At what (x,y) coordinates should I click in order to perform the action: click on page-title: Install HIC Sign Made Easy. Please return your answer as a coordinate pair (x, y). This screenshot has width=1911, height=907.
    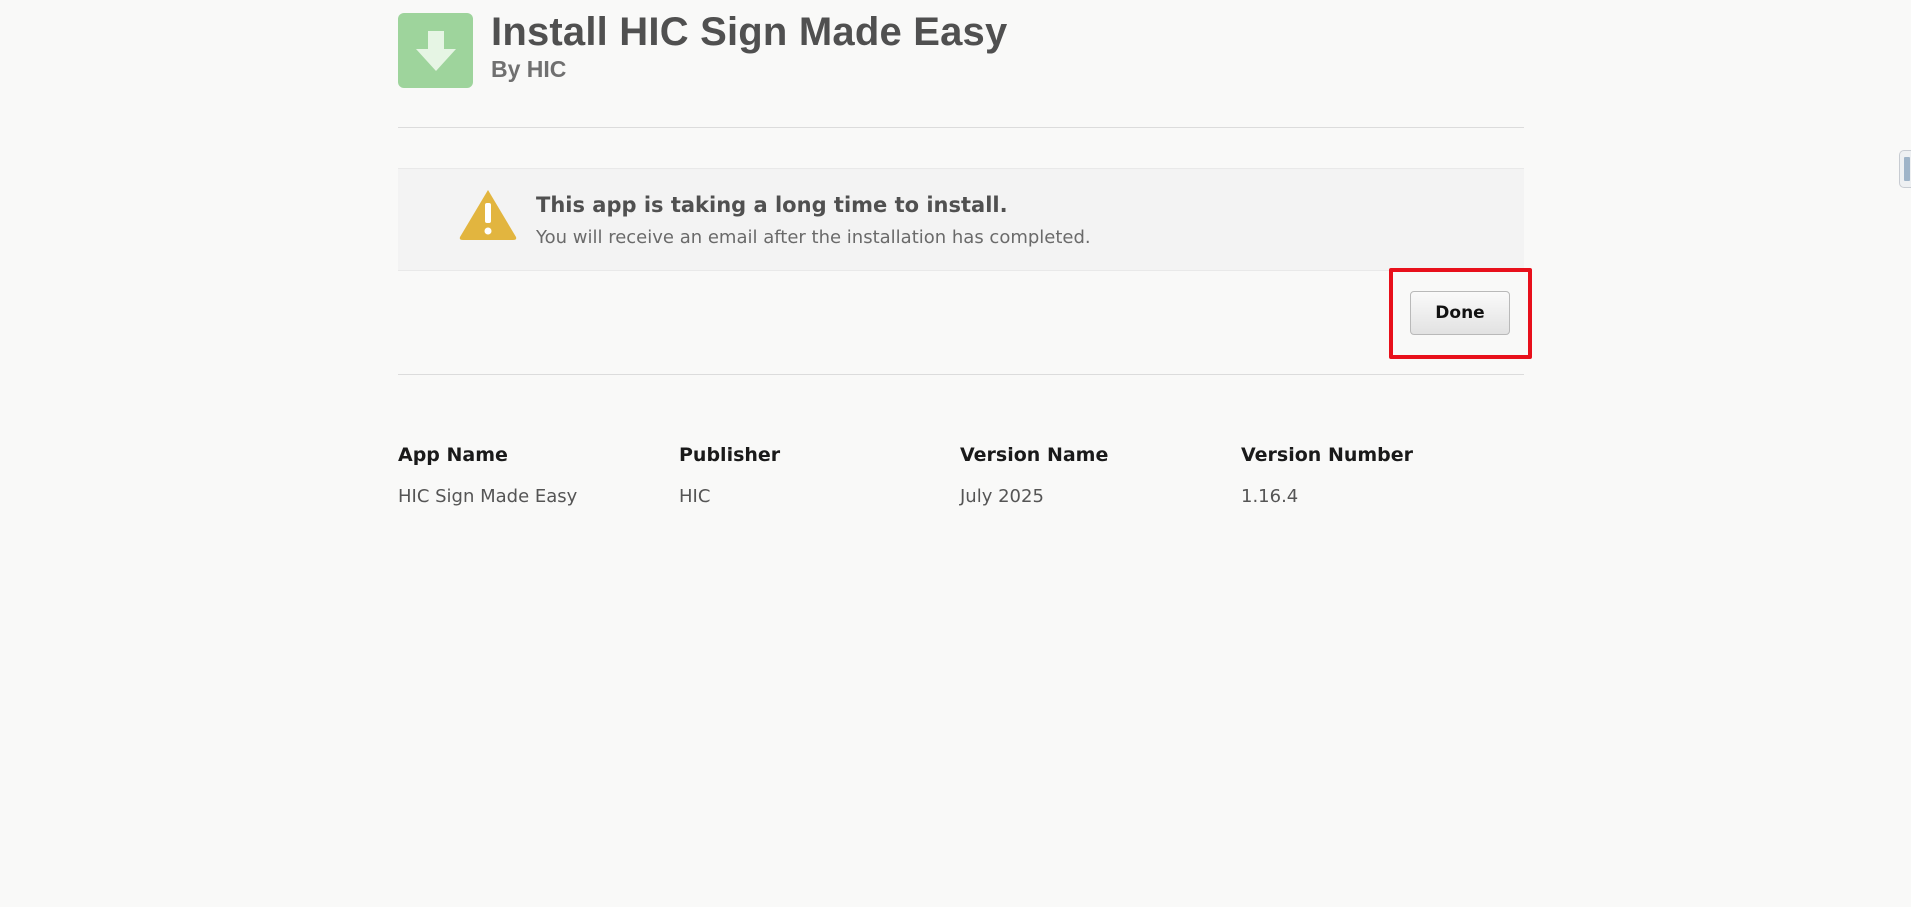
    Looking at the image, I should click on (749, 32).